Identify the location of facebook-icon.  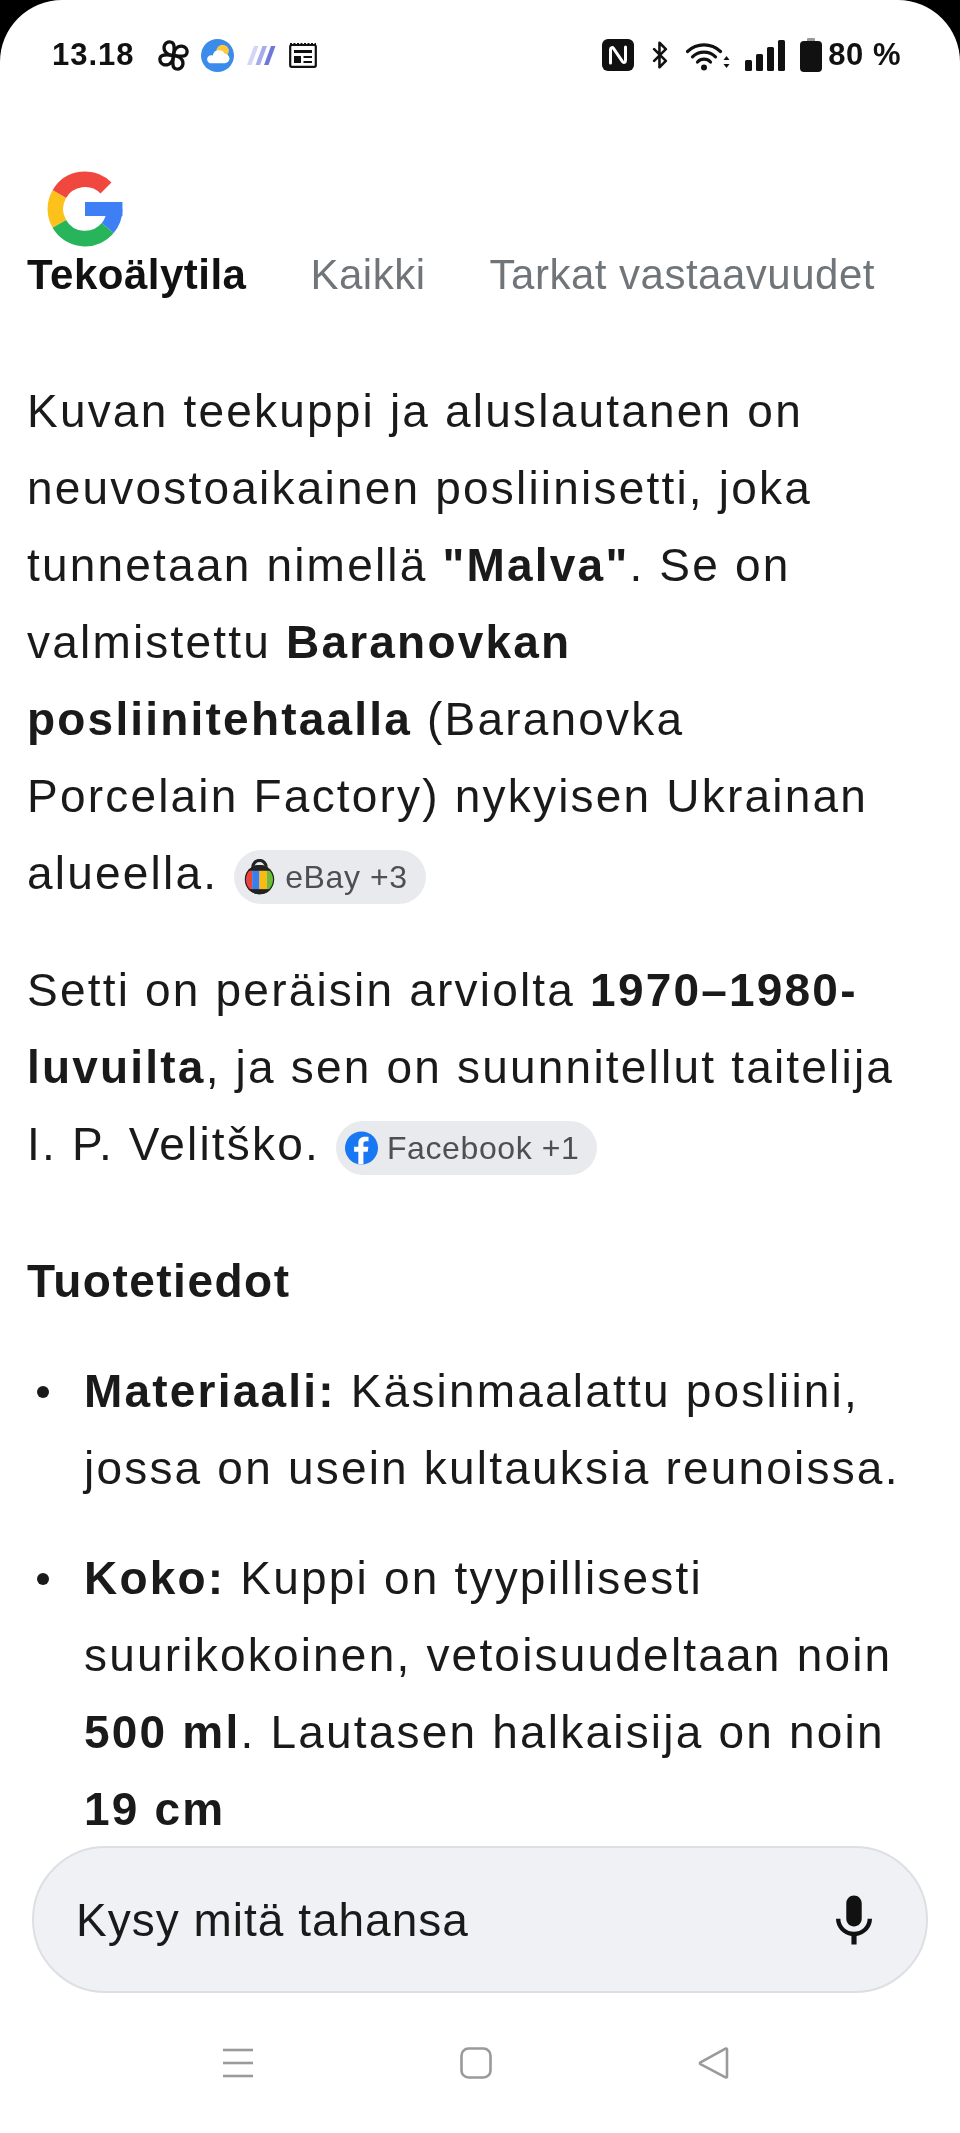
(361, 1147).